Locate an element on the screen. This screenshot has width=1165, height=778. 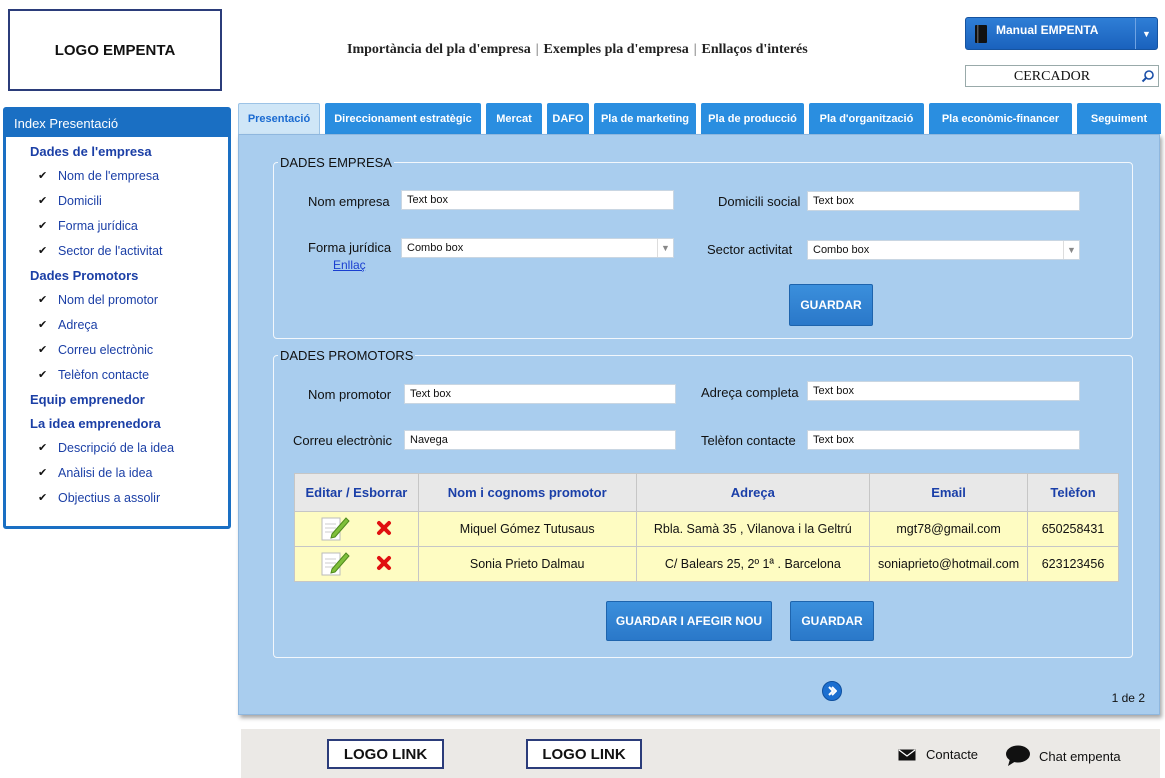
chat-link: Chat empenta is located at coordinates (1063, 756).